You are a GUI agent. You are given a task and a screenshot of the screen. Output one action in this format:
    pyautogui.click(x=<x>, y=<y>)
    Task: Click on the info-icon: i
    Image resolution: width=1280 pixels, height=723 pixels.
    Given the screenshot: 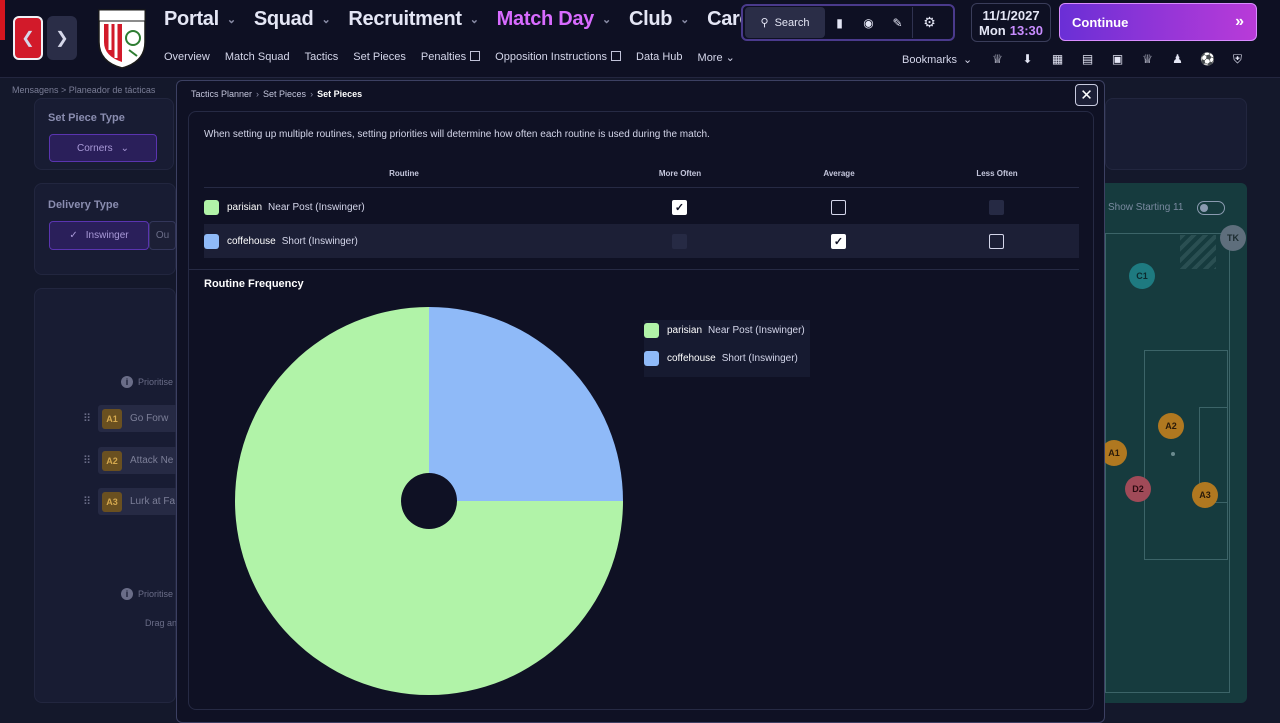 What is the action you would take?
    pyautogui.click(x=127, y=594)
    